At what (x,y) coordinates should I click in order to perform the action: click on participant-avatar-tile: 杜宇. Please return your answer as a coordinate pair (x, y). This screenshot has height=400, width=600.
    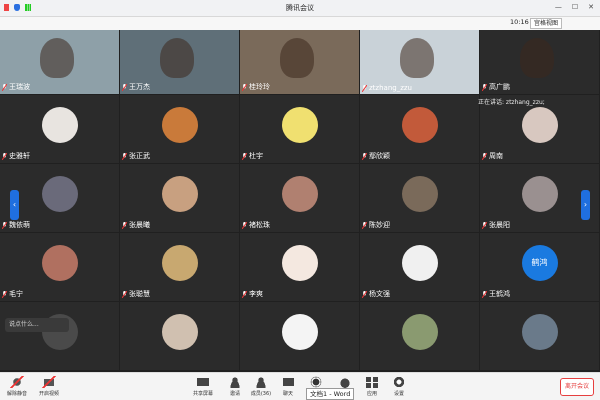
    Looking at the image, I should click on (299, 129).